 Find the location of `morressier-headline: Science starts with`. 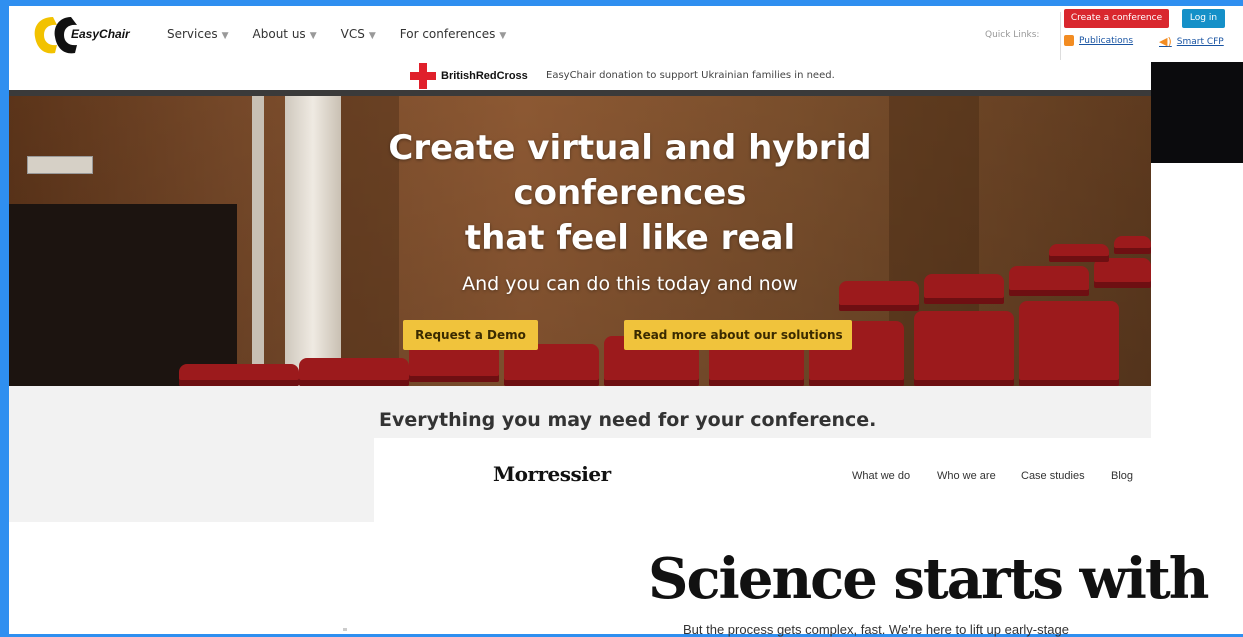

morressier-headline: Science starts with is located at coordinates (929, 579).